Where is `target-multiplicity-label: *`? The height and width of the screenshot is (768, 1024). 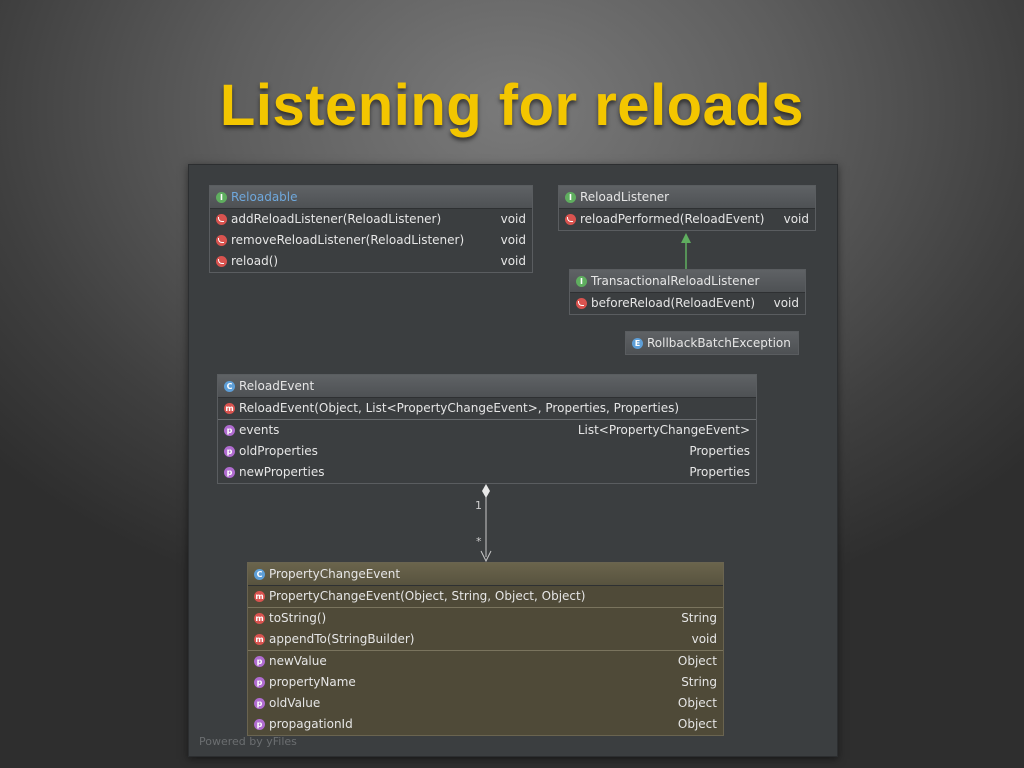 target-multiplicity-label: * is located at coordinates (479, 541).